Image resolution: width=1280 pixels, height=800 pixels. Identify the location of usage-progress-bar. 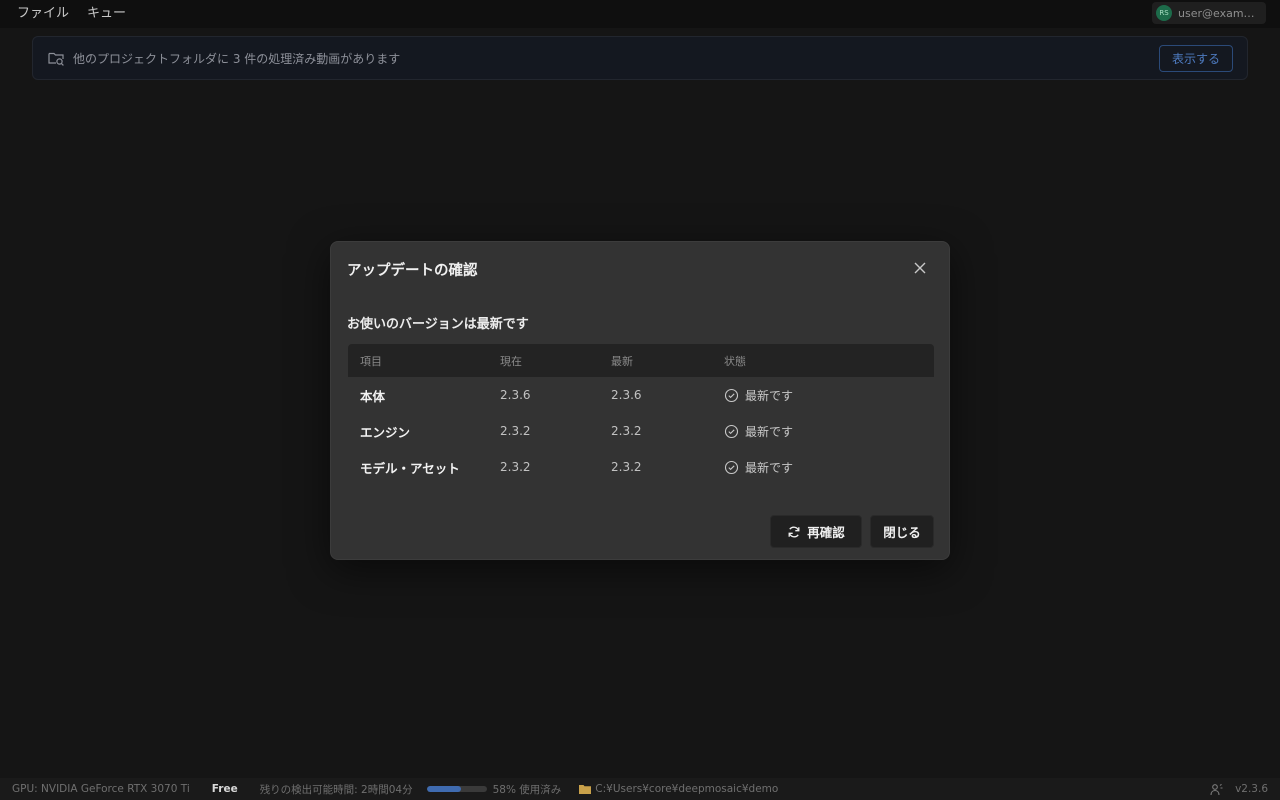
(456, 789).